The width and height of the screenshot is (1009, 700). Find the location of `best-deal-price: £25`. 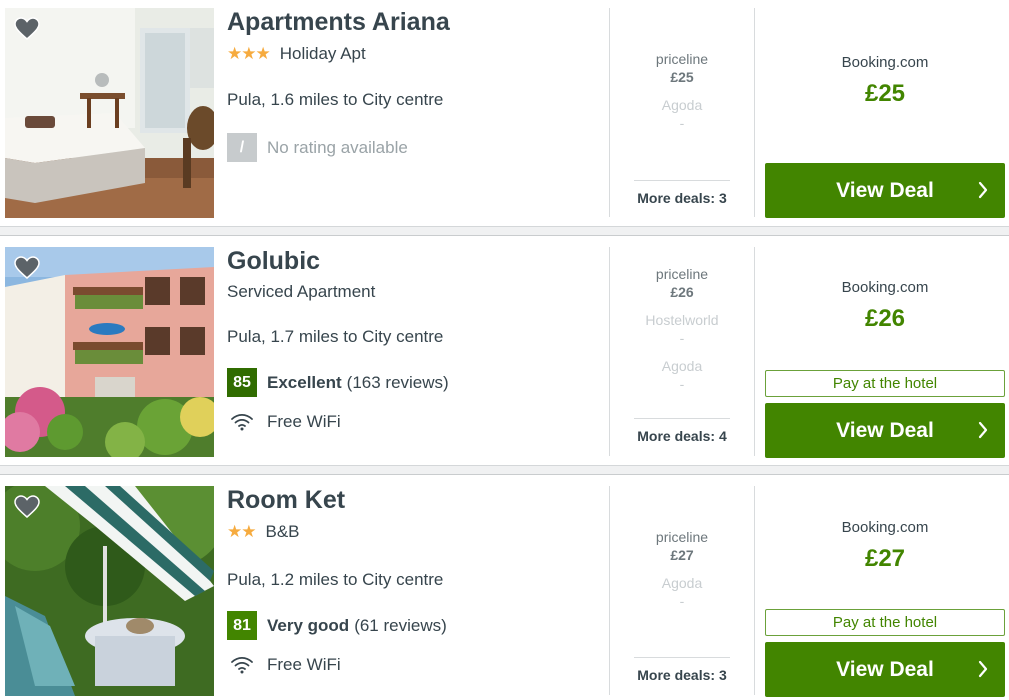

best-deal-price: £25 is located at coordinates (885, 93).